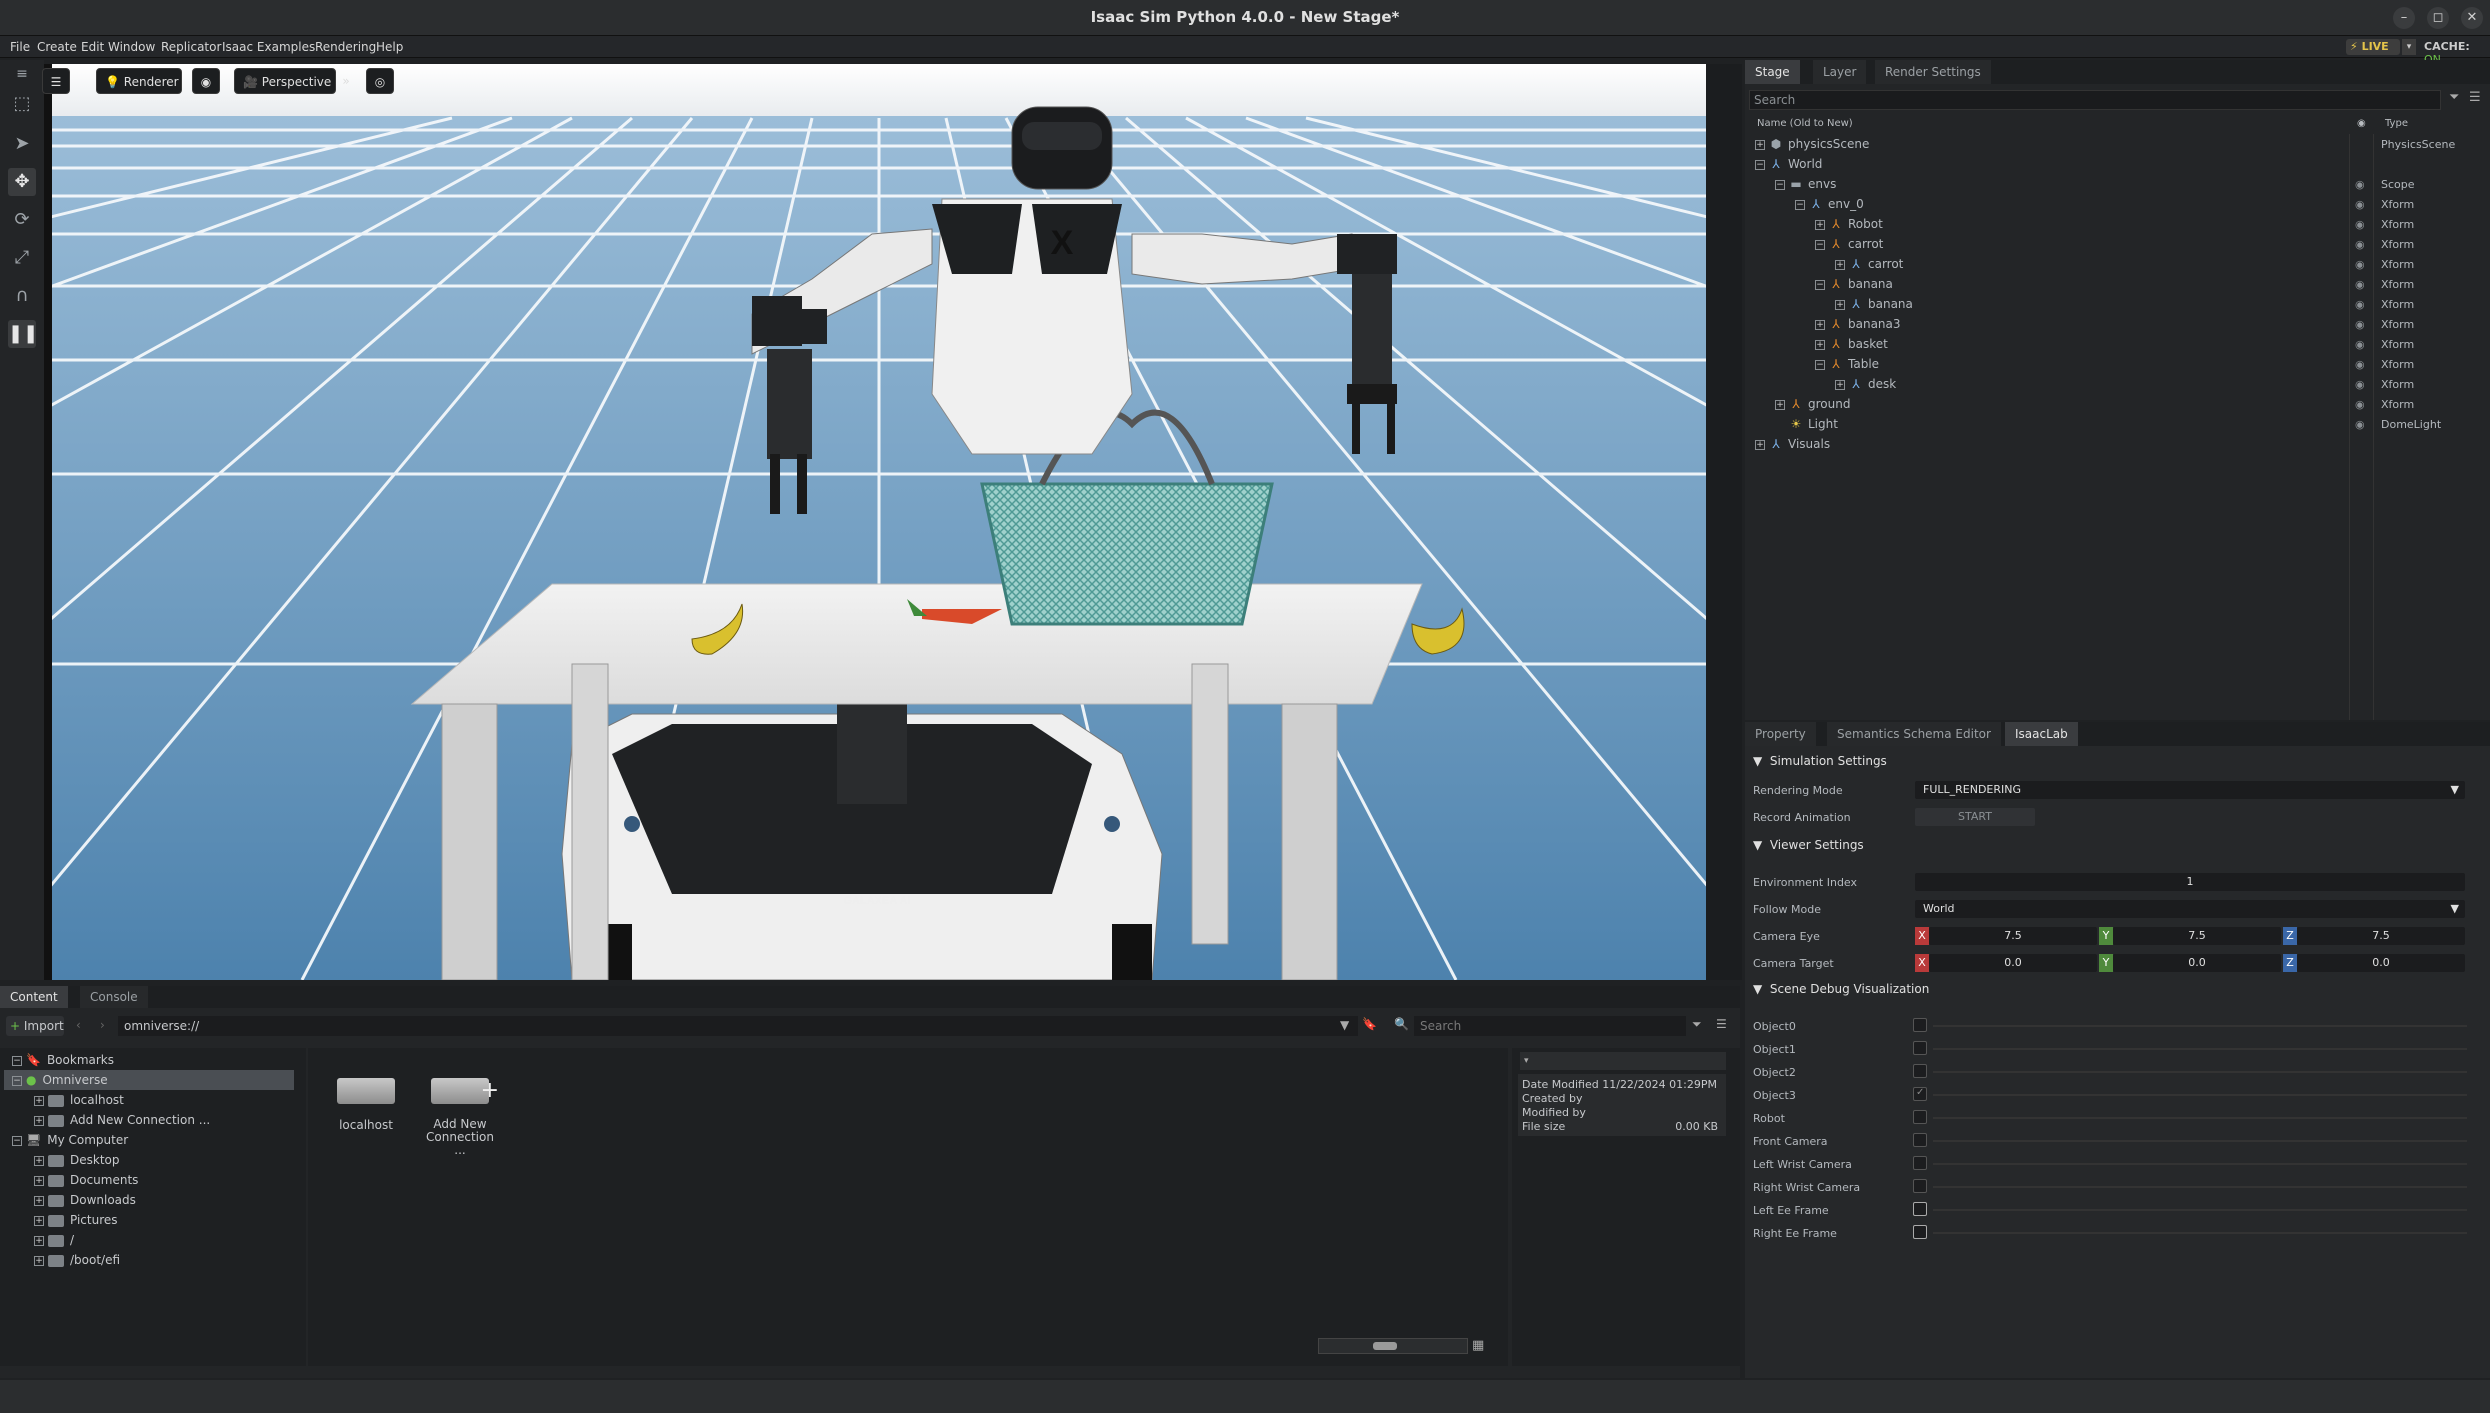  Describe the element at coordinates (20, 47) in the screenshot. I see `menu-file: File` at that location.